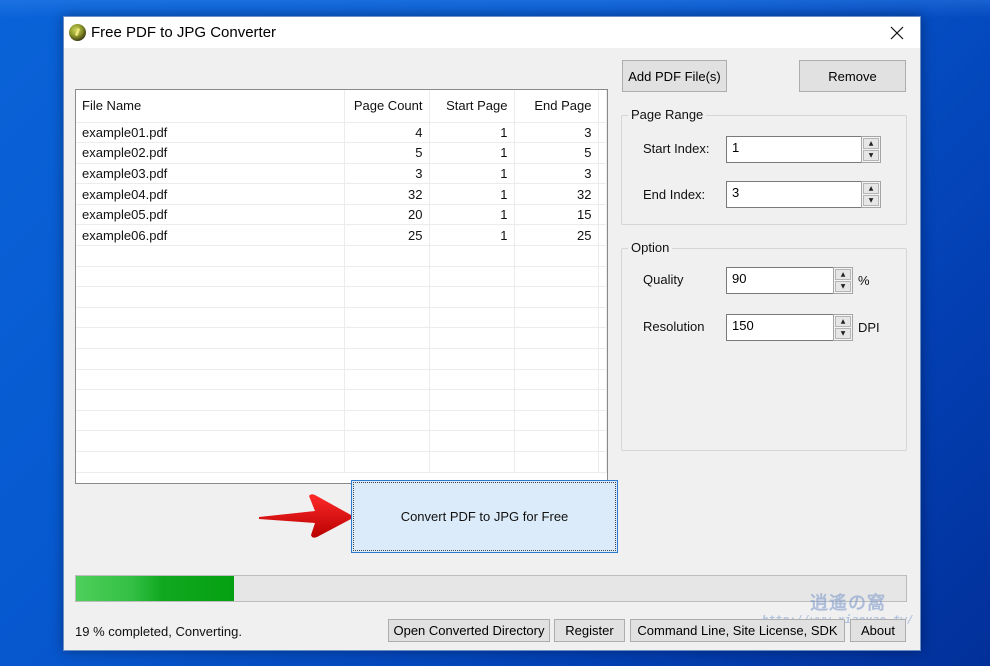 This screenshot has width=990, height=666. What do you see at coordinates (341, 153) in the screenshot?
I see `table-row: example02.pdf 5 1 5` at bounding box center [341, 153].